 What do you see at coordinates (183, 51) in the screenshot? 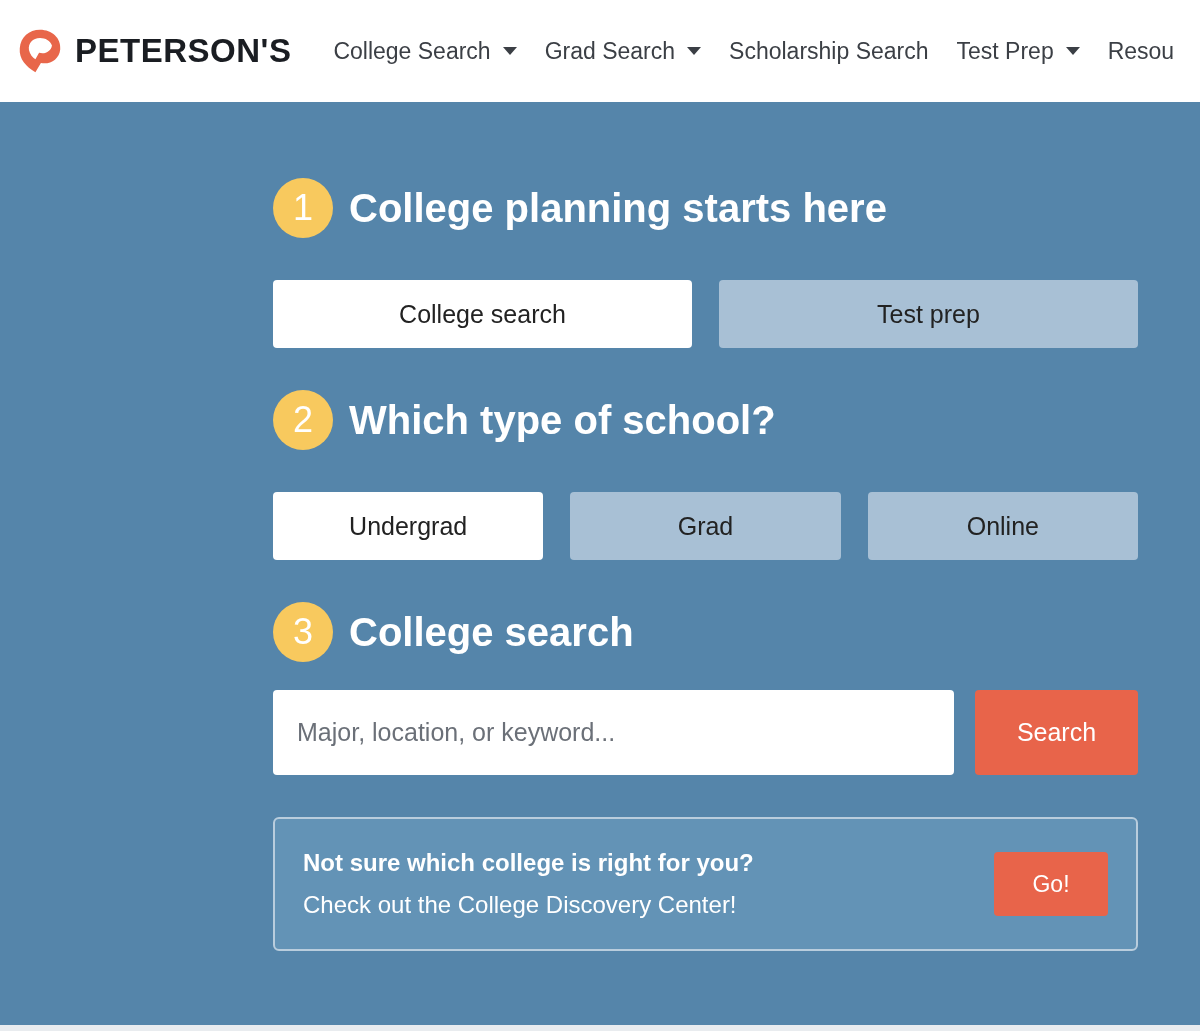
I see `logo-text: PETERSON'S` at bounding box center [183, 51].